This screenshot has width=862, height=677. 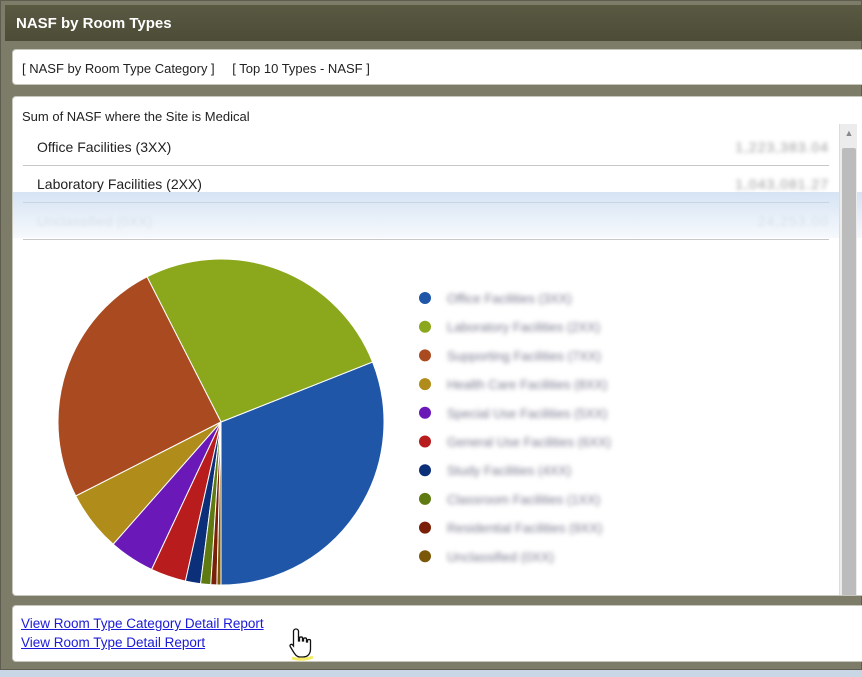 I want to click on category-detail-report-link: View Room Type Category Detail Report, so click(x=441, y=623).